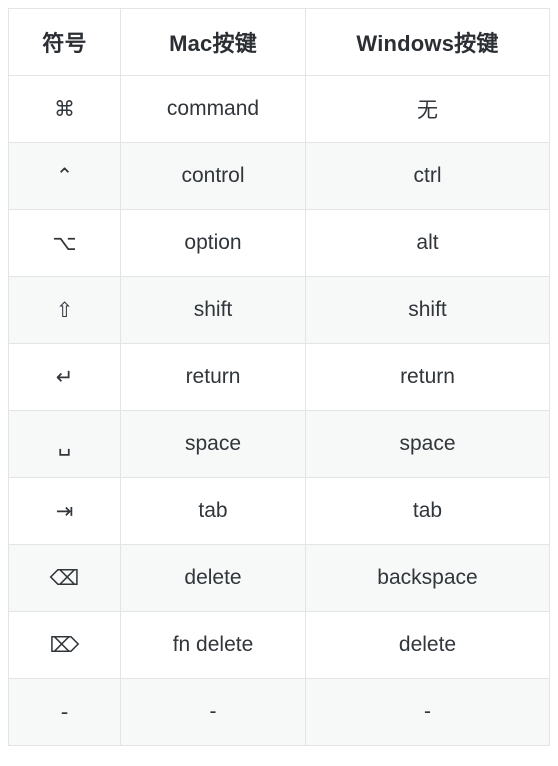 The width and height of the screenshot is (558, 766). I want to click on table-header: 符号 Mac按键 Windows按键, so click(279, 42).